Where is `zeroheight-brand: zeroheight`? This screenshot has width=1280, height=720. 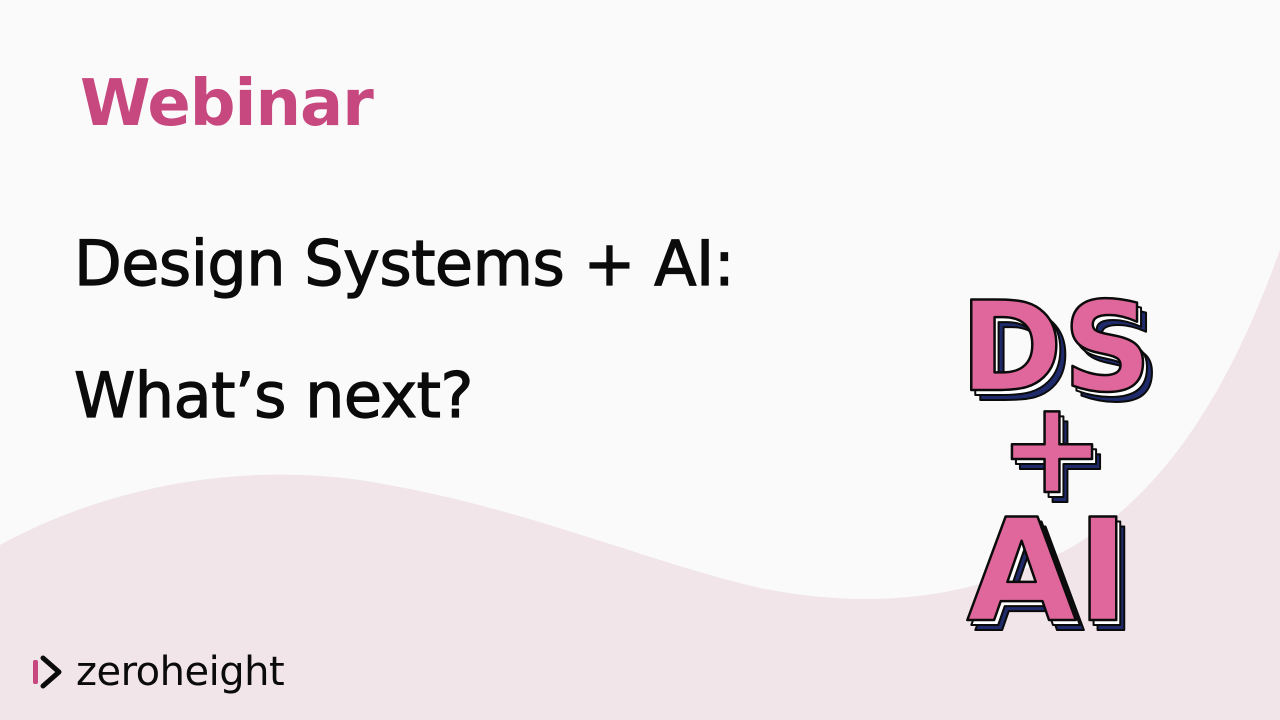
zeroheight-brand: zeroheight is located at coordinates (158, 672).